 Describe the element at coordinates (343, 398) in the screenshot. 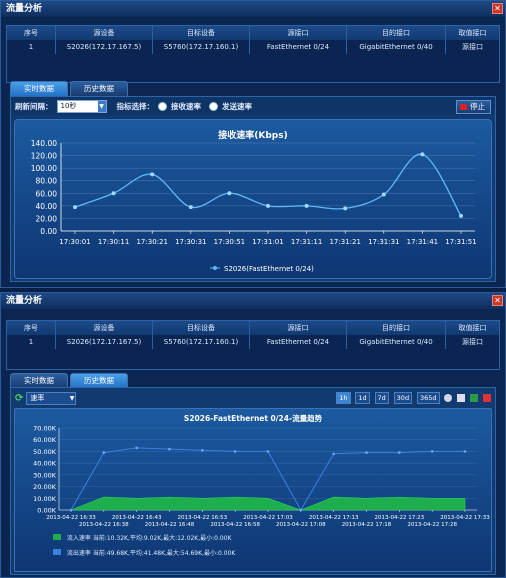

I see `range-1h-button: 1h` at that location.